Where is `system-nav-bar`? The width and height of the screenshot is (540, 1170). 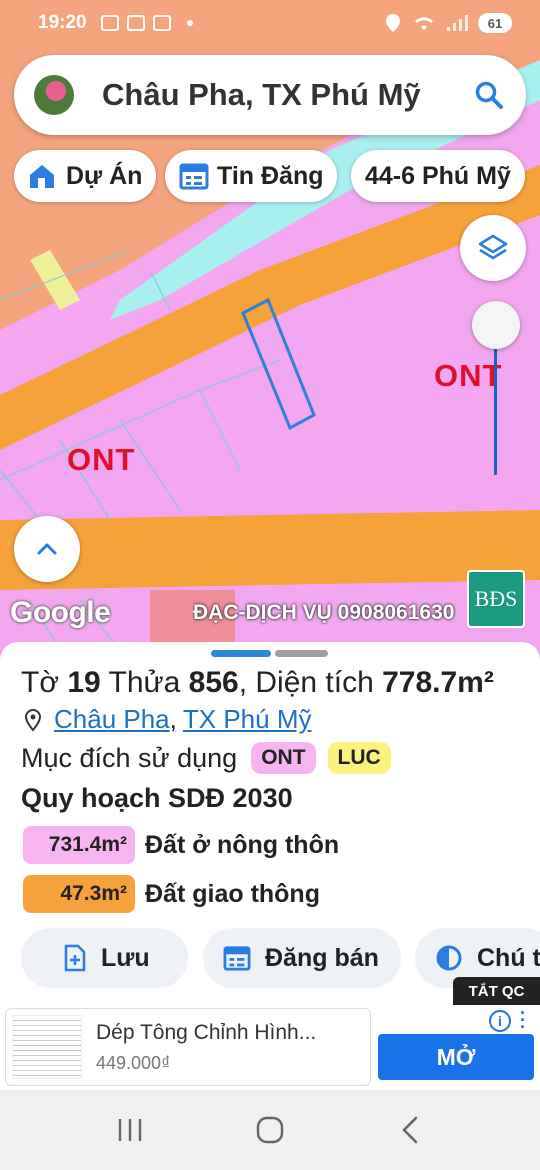
system-nav-bar is located at coordinates (270, 1130).